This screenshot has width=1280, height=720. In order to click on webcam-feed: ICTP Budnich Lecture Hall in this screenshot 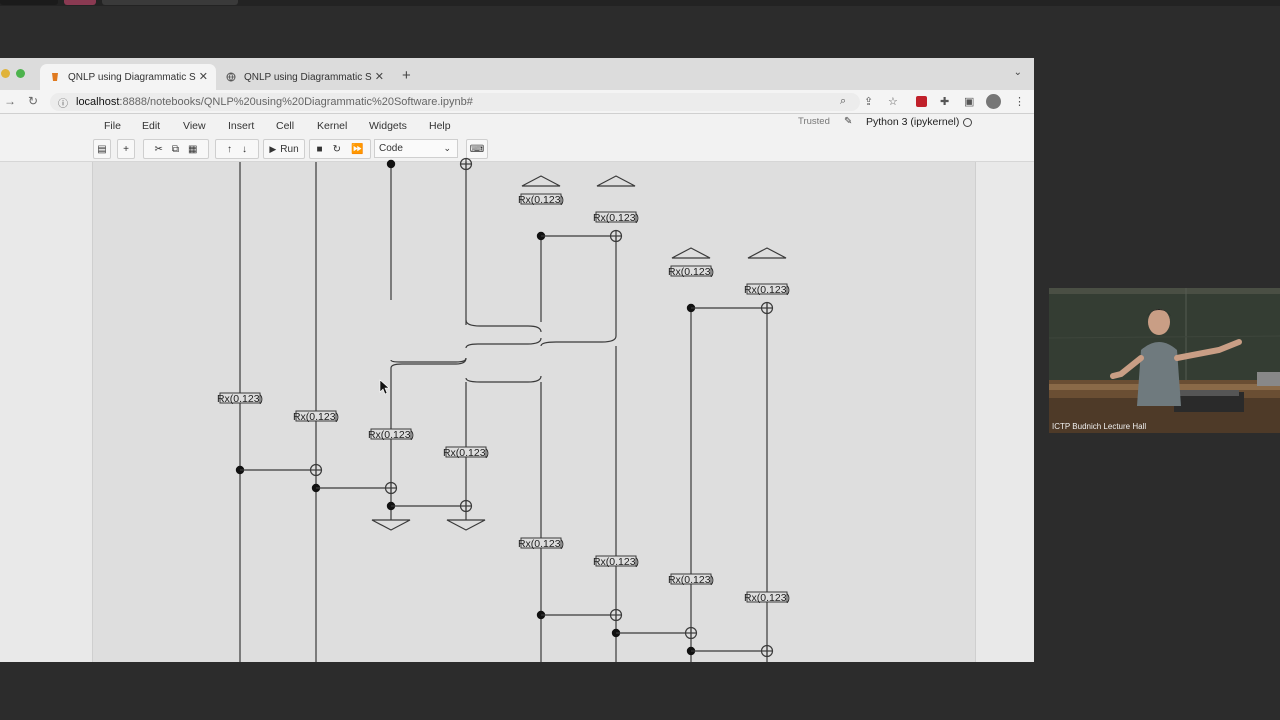, I will do `click(1164, 360)`.